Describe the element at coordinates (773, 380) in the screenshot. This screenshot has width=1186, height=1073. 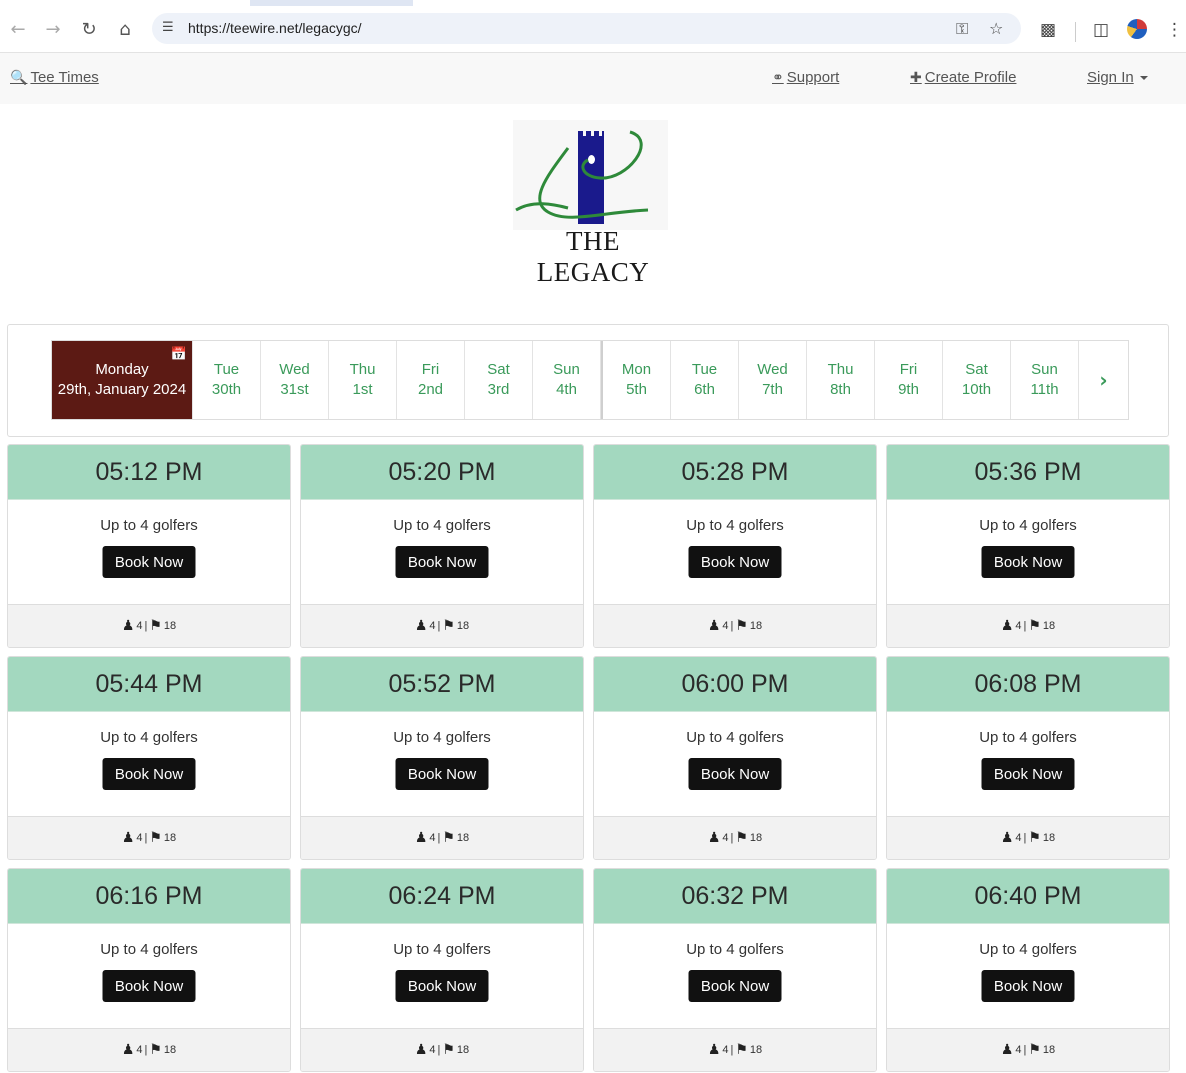
I see `day-tab: Wed 7th` at that location.